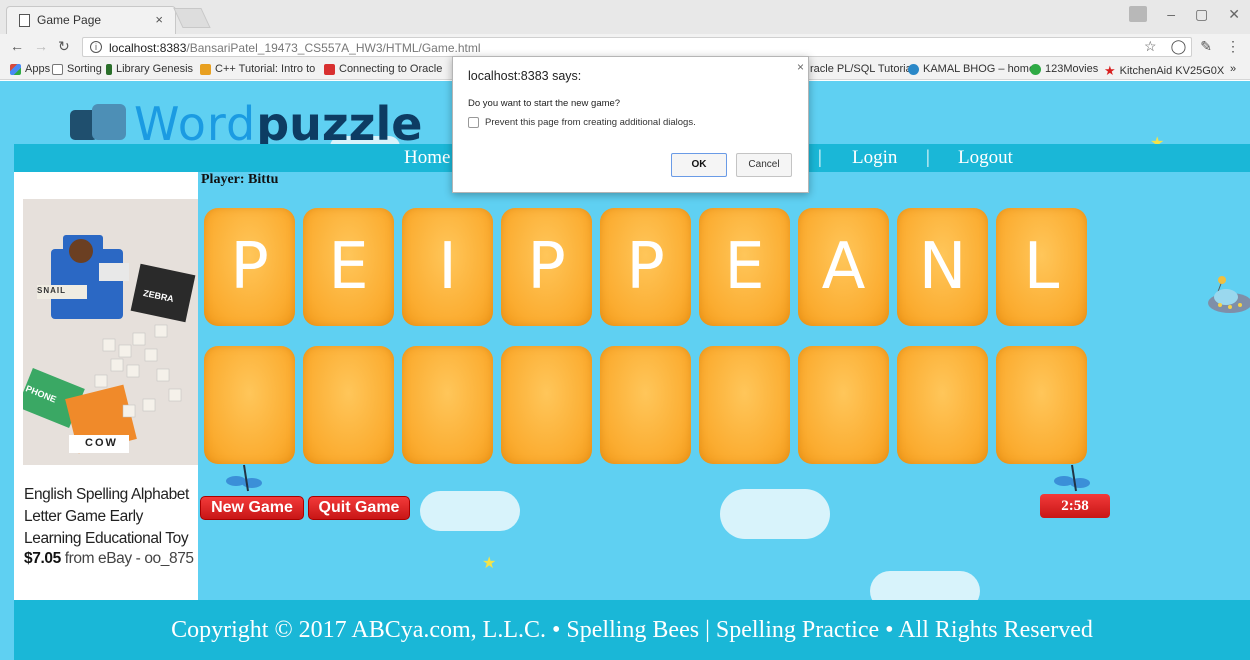  Describe the element at coordinates (102, 124) in the screenshot. I see `puzzle-logo-icon` at that location.